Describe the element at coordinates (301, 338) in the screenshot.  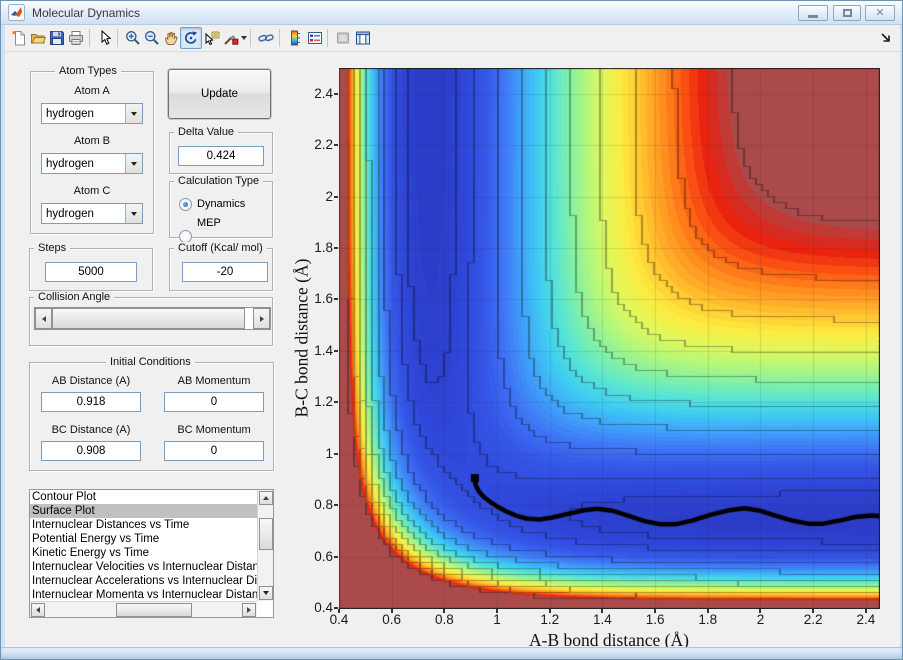
I see `y-axis-label: B-C bond distance (Å)` at that location.